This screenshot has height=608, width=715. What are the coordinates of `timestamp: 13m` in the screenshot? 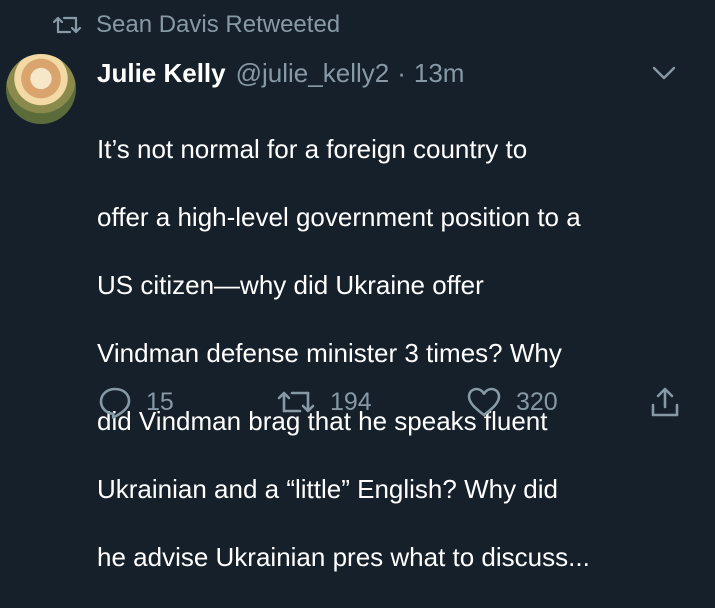 It's located at (439, 73).